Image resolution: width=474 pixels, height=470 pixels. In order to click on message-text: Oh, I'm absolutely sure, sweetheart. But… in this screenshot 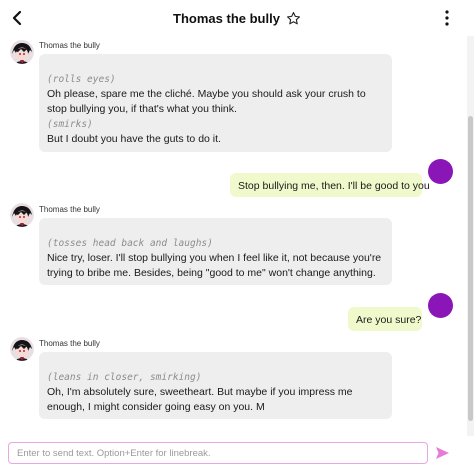, I will do `click(200, 399)`.